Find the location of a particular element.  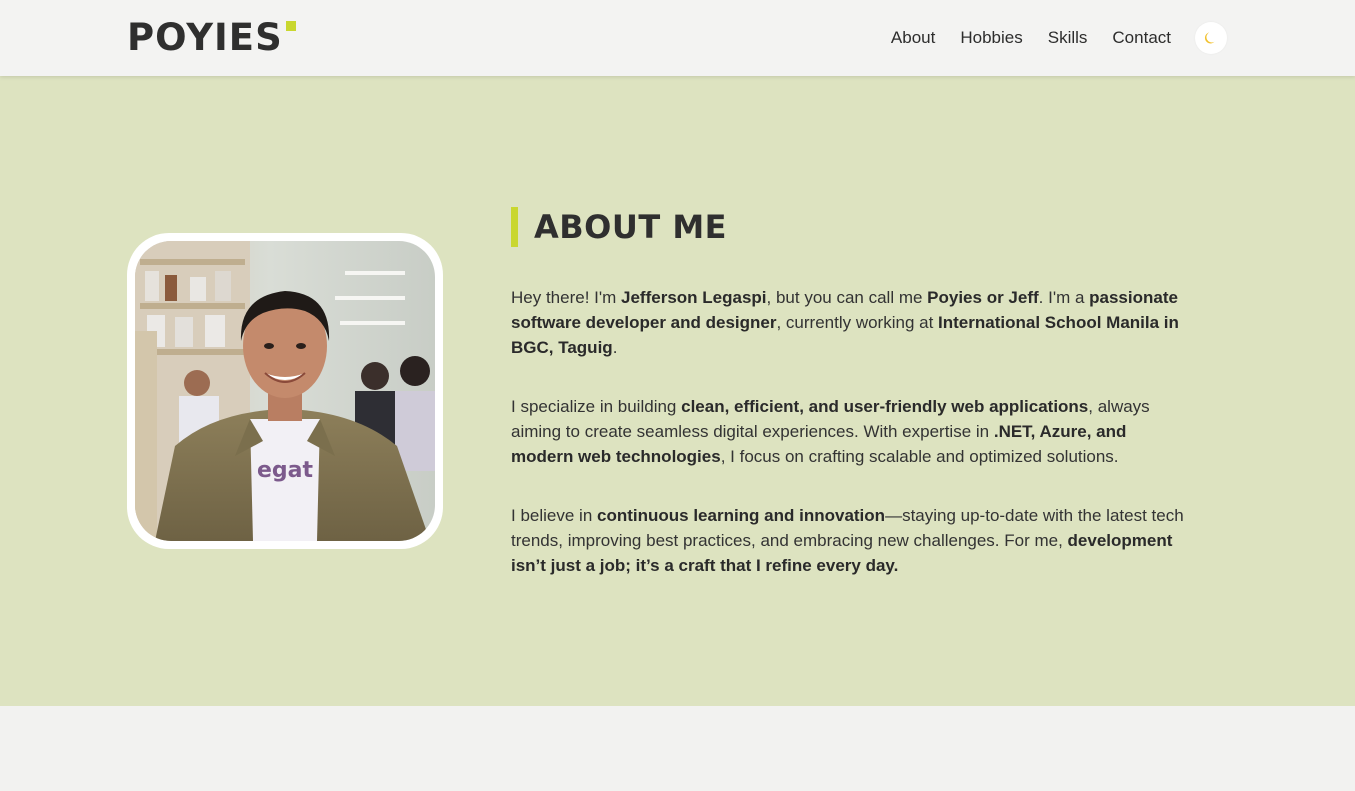

p3-text-a: I believe in is located at coordinates (554, 515).